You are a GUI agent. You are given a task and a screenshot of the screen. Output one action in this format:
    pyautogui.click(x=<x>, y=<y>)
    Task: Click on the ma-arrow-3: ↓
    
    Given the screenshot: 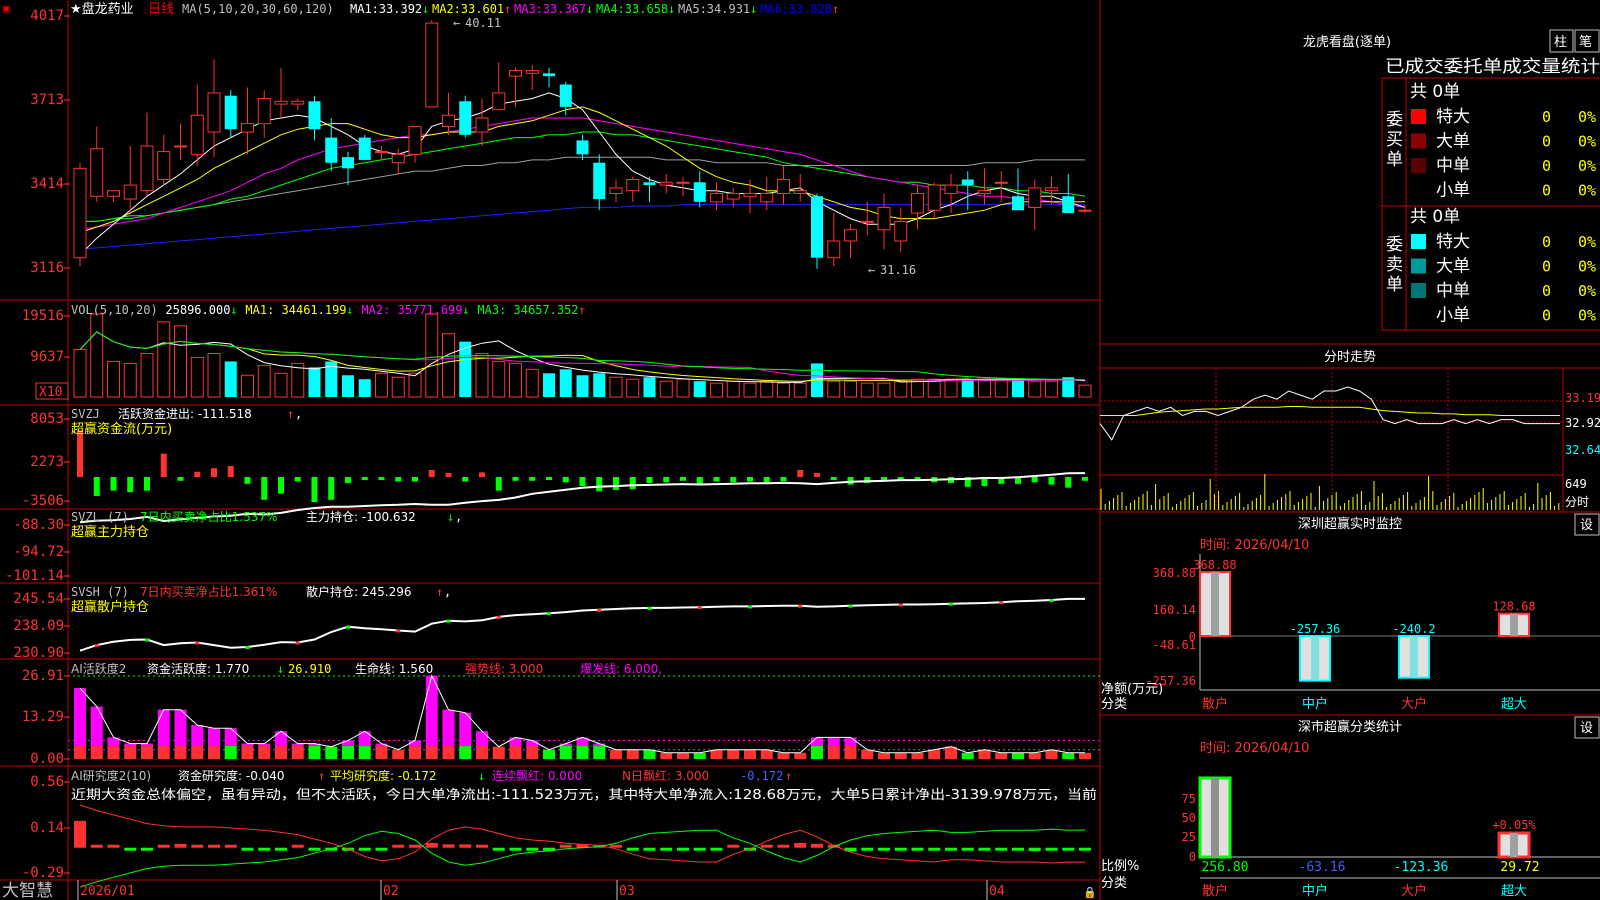 What is the action you would take?
    pyautogui.click(x=589, y=9)
    